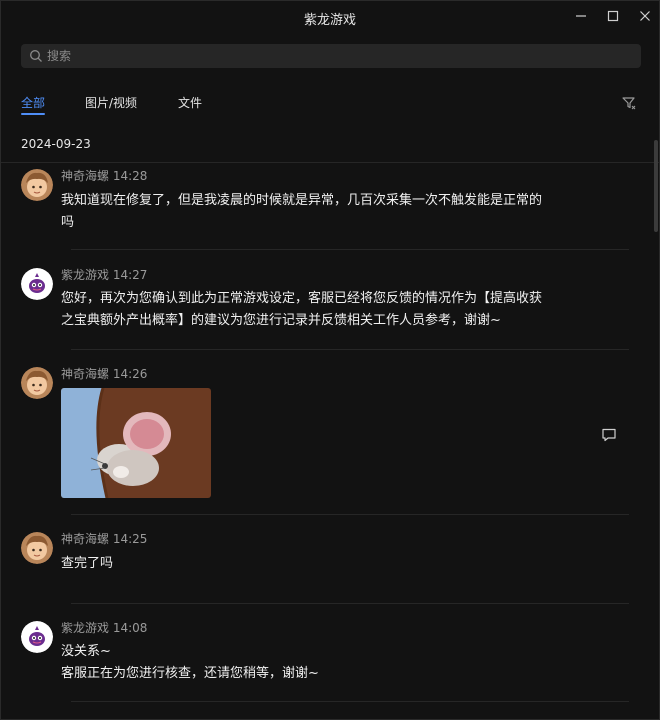 This screenshot has height=720, width=660. I want to click on maximize-button, so click(613, 16).